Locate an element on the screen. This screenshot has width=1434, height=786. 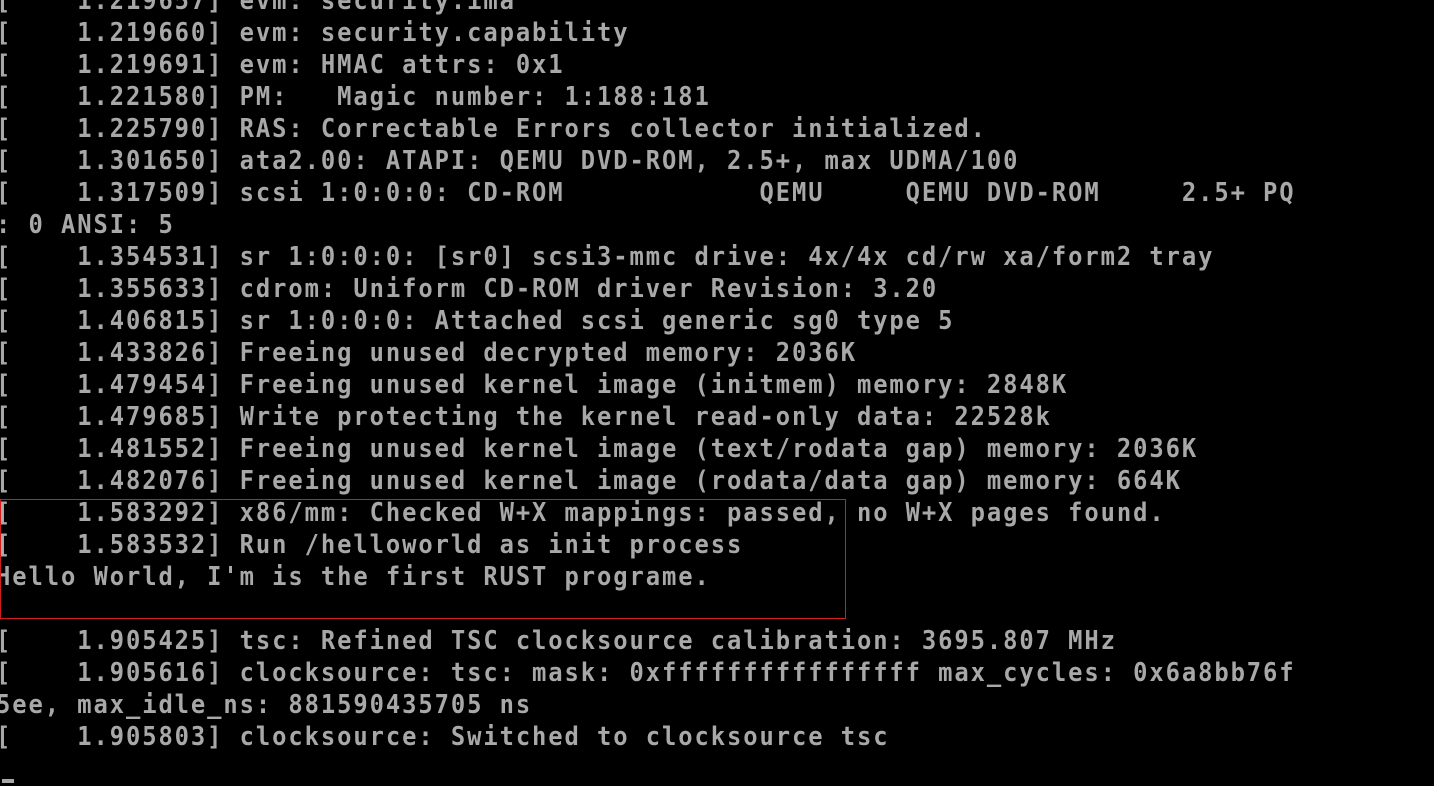
console-line: [ 1.219660] evm: security.capability is located at coordinates (315, 33).